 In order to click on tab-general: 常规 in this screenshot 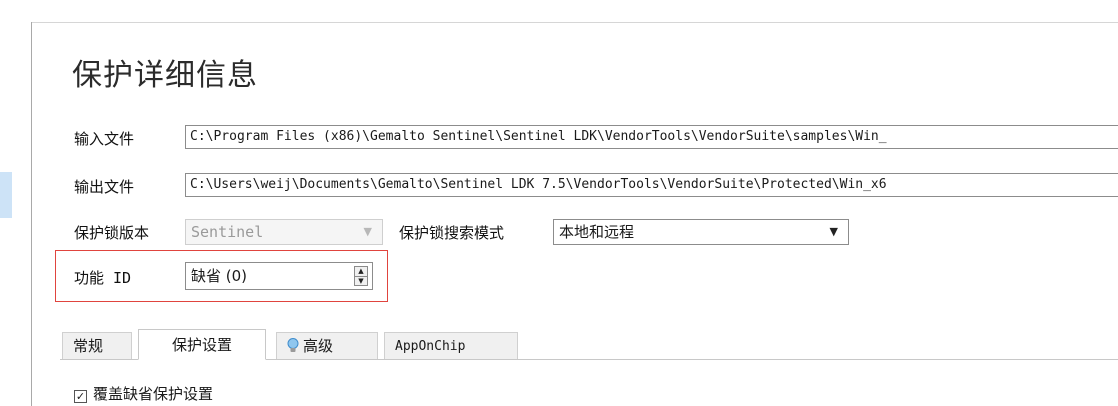, I will do `click(97, 345)`.